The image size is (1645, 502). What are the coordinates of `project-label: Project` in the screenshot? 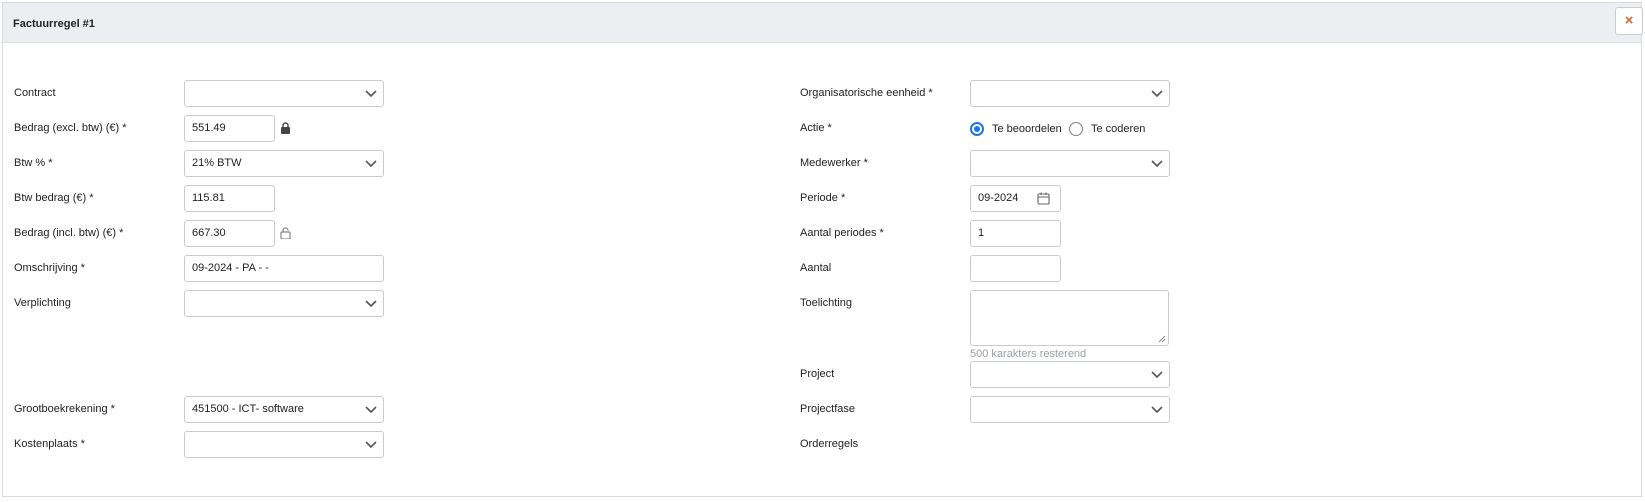 It's located at (817, 374).